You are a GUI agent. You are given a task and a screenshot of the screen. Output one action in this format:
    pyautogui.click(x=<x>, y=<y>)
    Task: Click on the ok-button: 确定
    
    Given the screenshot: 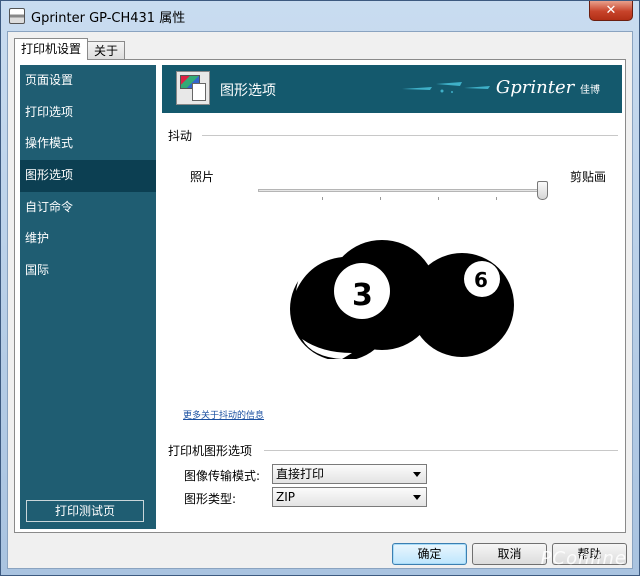 What is the action you would take?
    pyautogui.click(x=429, y=554)
    